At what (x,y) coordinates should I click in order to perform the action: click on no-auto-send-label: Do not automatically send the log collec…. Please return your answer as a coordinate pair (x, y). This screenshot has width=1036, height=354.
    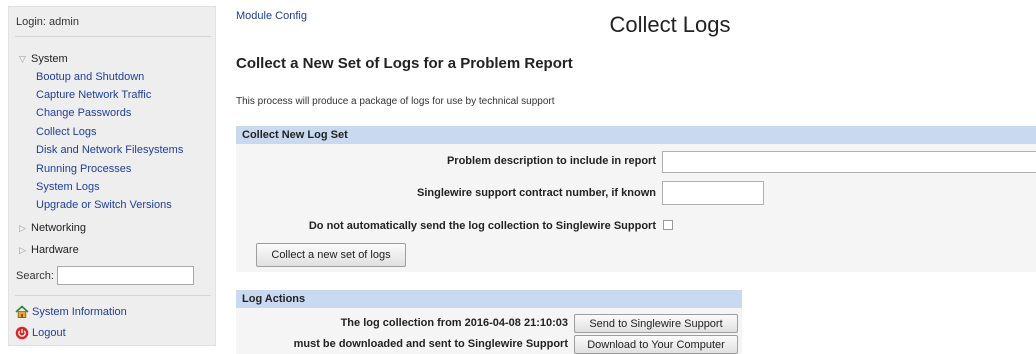
    Looking at the image, I should click on (482, 226).